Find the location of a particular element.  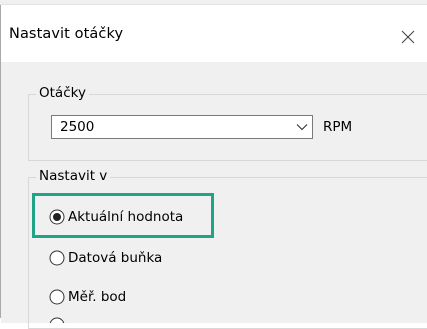

rpm-unit-label: RPM is located at coordinates (338, 127).